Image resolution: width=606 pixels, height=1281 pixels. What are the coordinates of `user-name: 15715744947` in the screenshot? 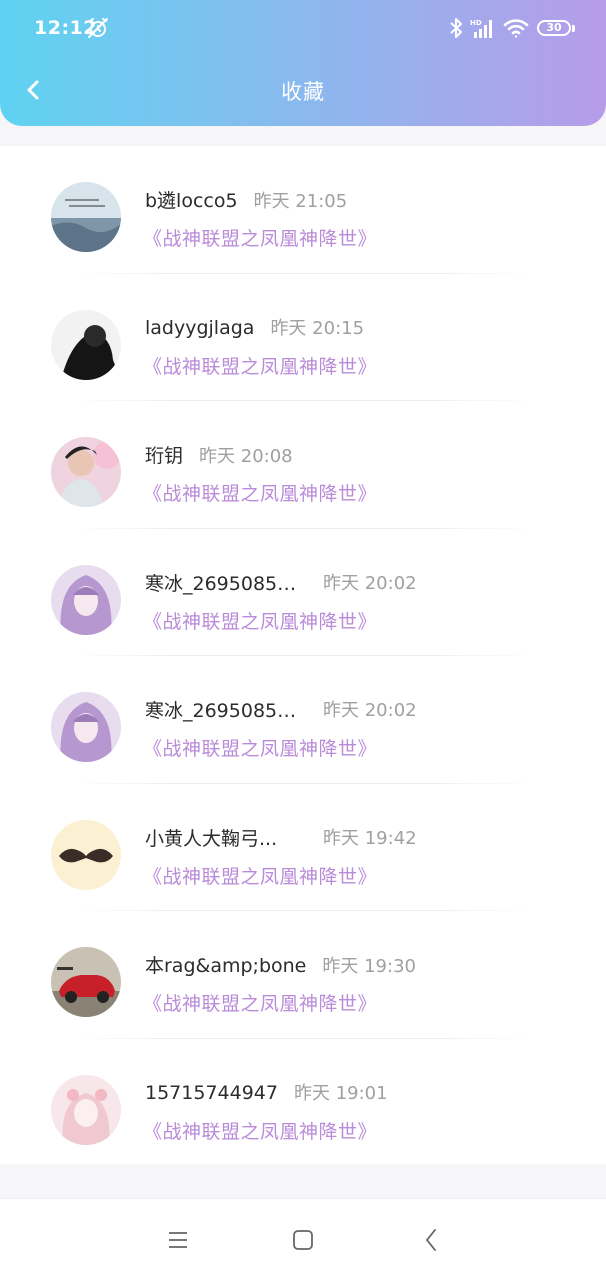 It's located at (211, 1092).